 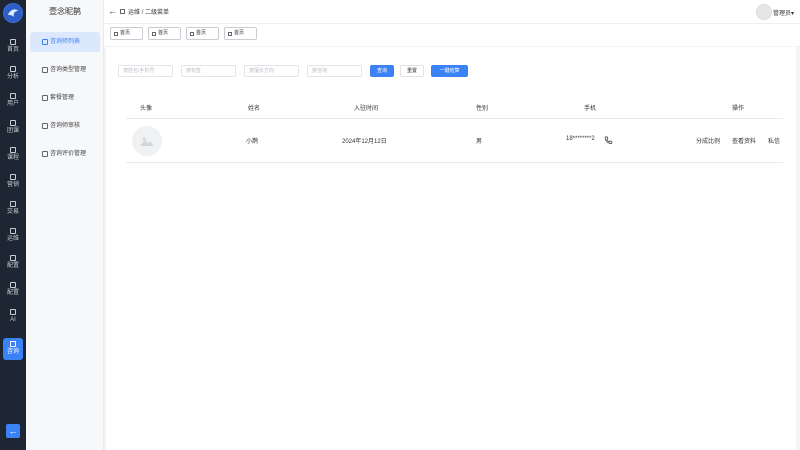 I want to click on marketing-icon, so click(x=13, y=177).